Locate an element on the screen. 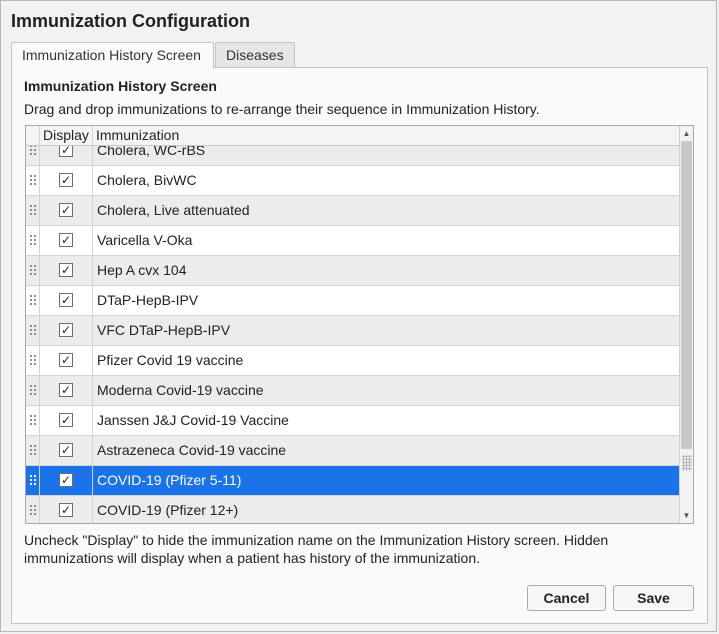 This screenshot has height=634, width=719. immunization-name: Pfizer Covid 19 vaccine is located at coordinates (170, 360).